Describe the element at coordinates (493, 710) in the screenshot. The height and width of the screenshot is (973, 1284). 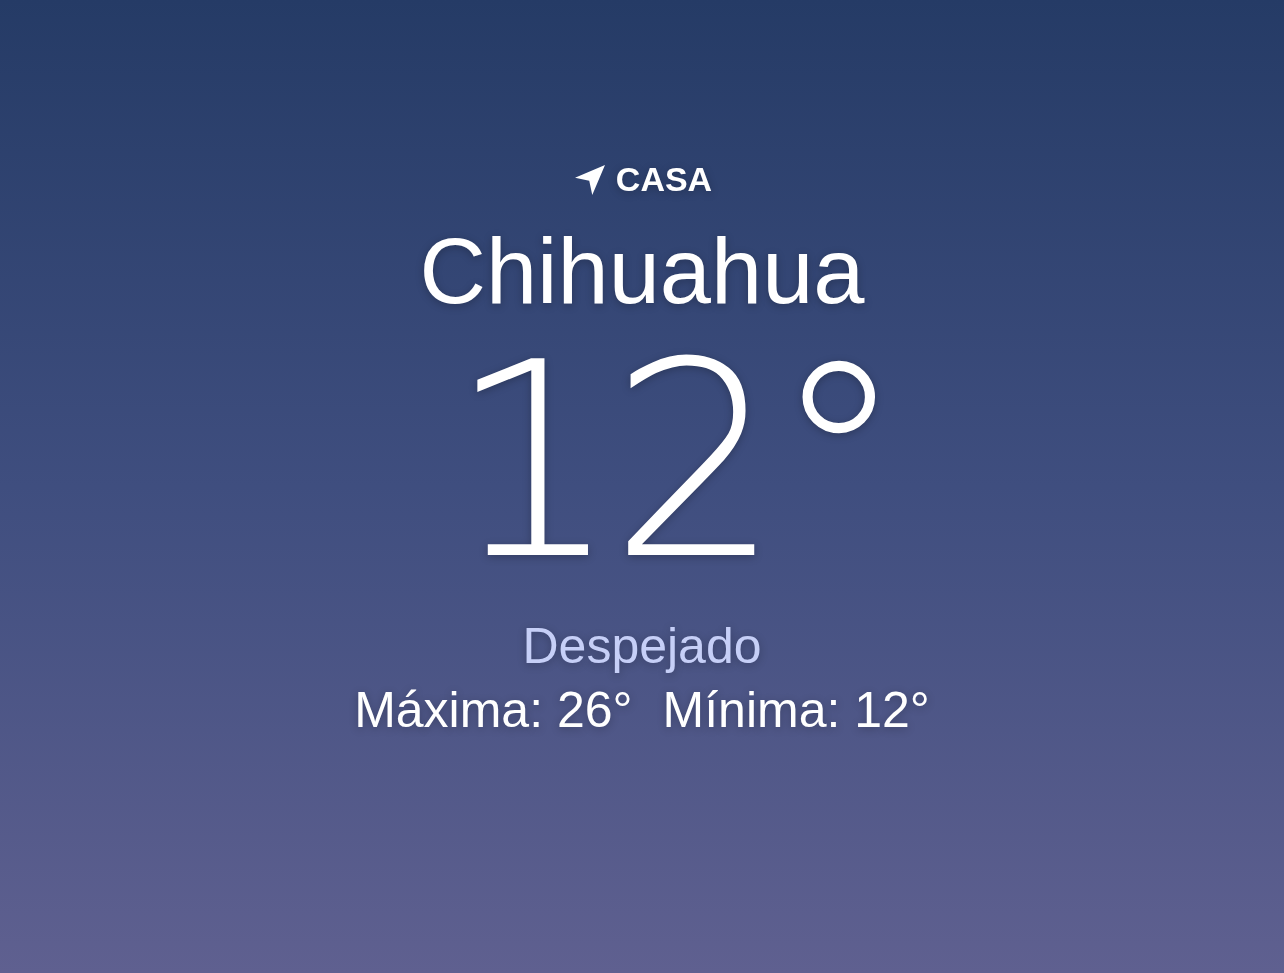
I see `high-temperature: Máxima: 26°` at that location.